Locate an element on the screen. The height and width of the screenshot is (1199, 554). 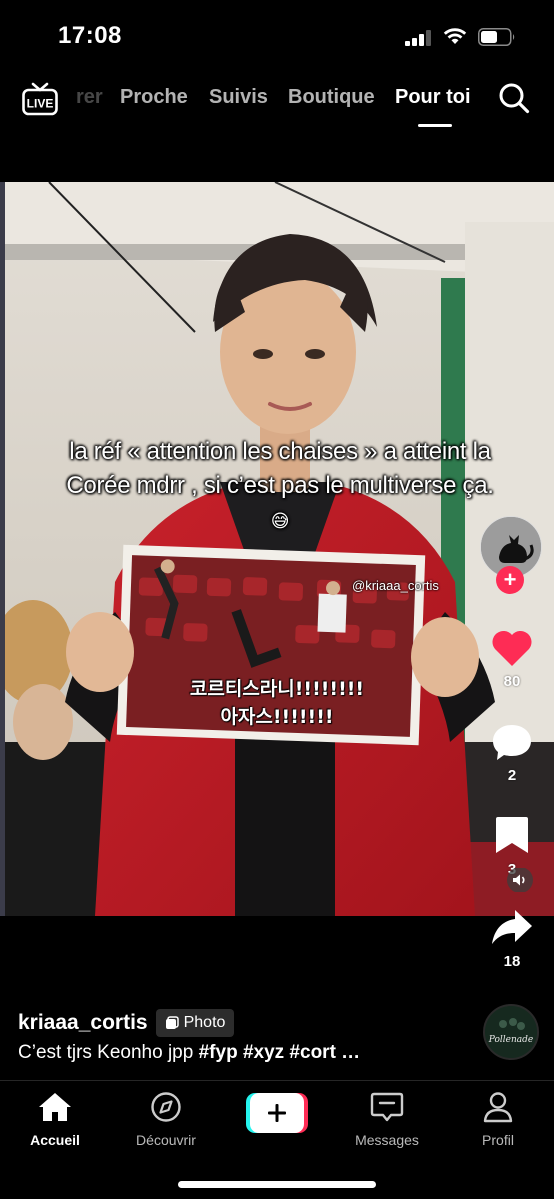
photo-badge-label: Photo is located at coordinates (204, 1022).